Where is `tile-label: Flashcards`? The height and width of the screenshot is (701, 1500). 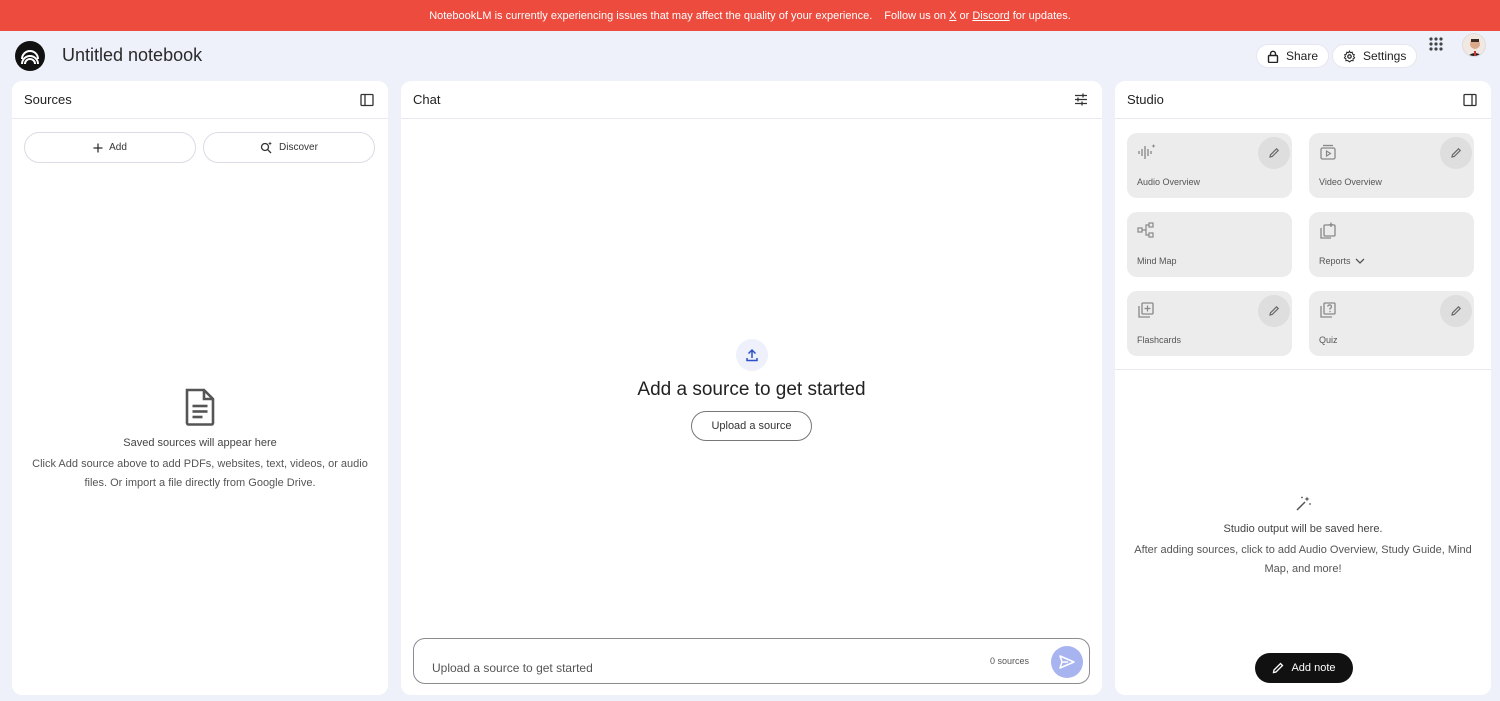
tile-label: Flashcards is located at coordinates (1159, 340).